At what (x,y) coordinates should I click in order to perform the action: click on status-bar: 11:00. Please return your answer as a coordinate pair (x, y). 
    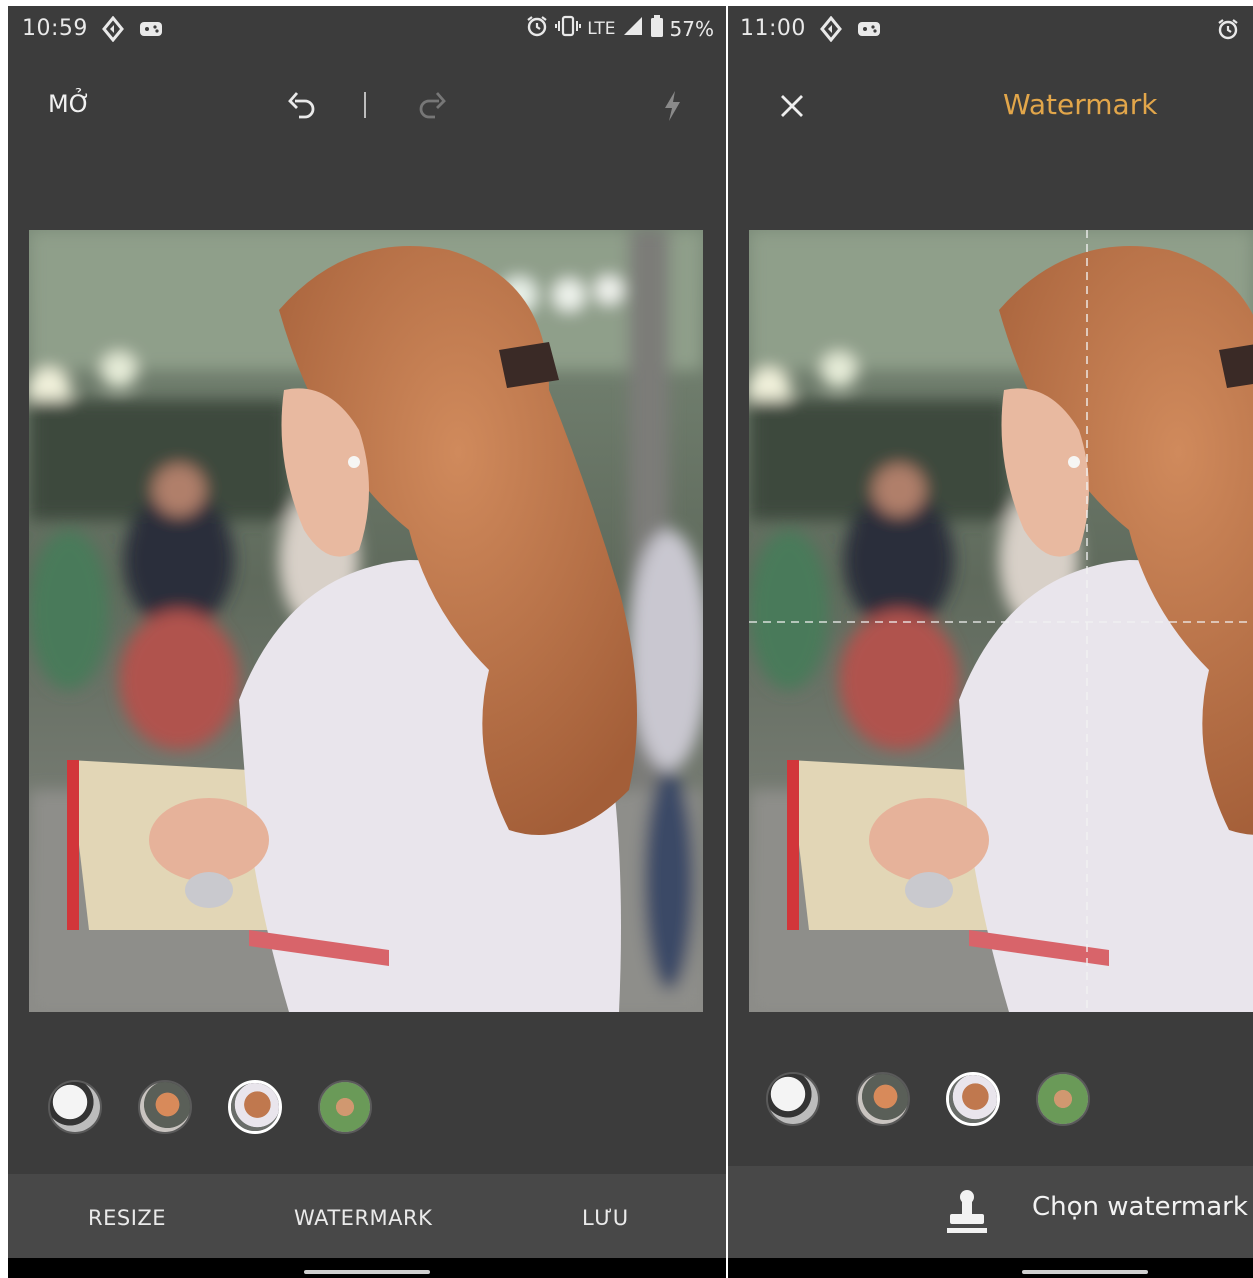
    Looking at the image, I should click on (990, 29).